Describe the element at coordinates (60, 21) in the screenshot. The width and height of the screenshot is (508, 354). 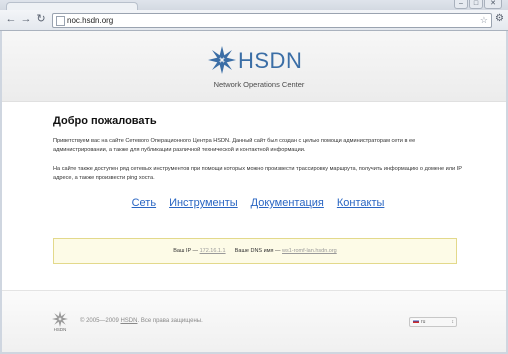
I see `page-icon` at that location.